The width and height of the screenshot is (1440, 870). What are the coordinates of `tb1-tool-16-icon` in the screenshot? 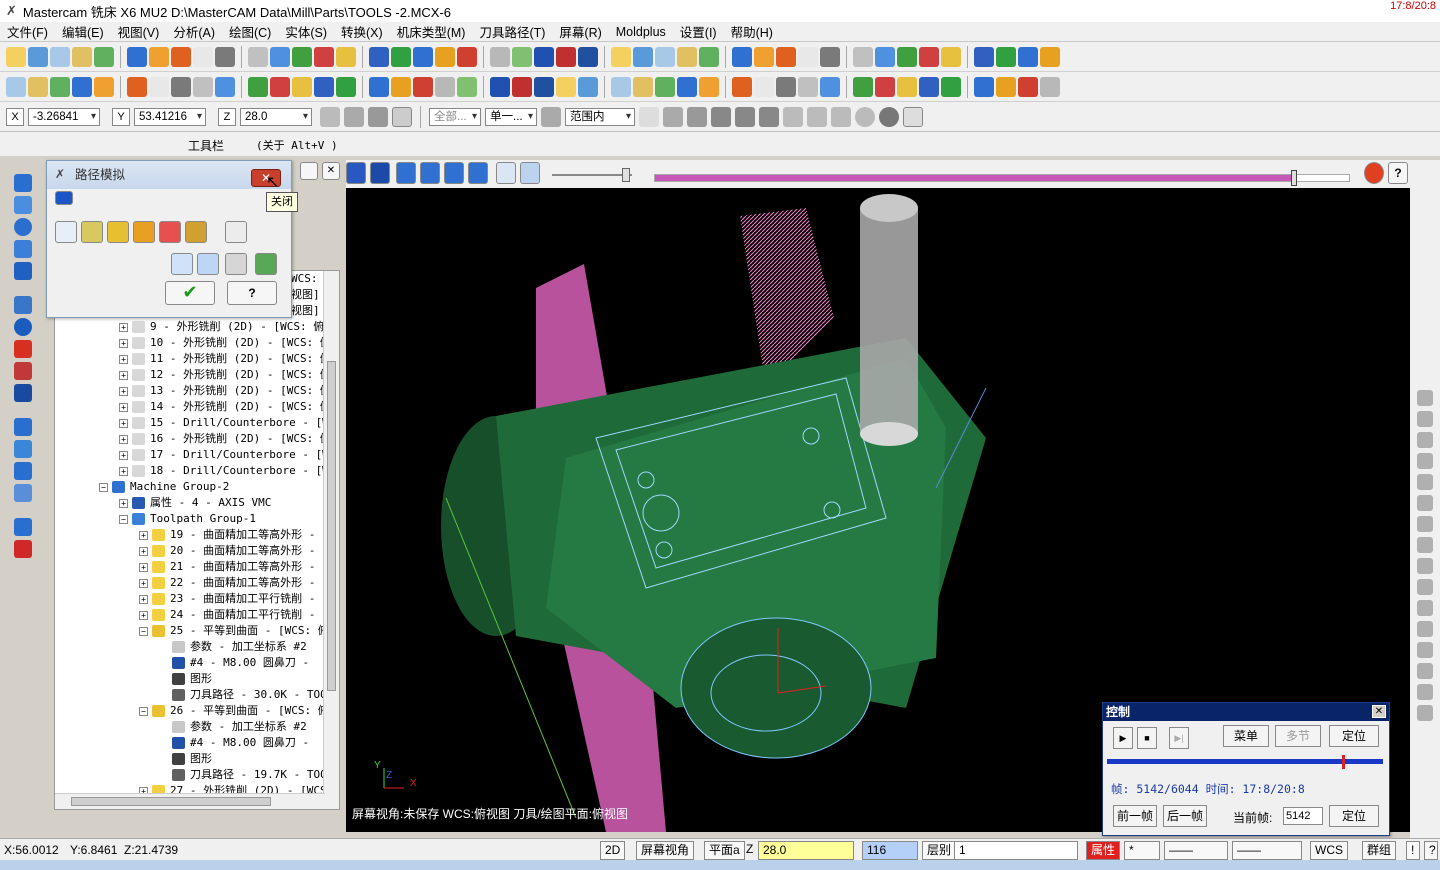 It's located at (401, 56).